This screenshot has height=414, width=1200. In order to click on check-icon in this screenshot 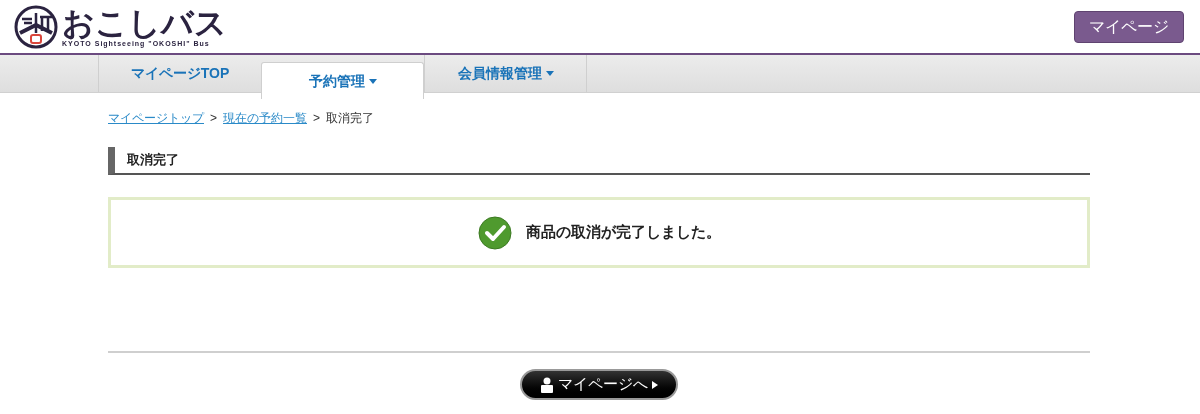, I will do `click(494, 232)`.